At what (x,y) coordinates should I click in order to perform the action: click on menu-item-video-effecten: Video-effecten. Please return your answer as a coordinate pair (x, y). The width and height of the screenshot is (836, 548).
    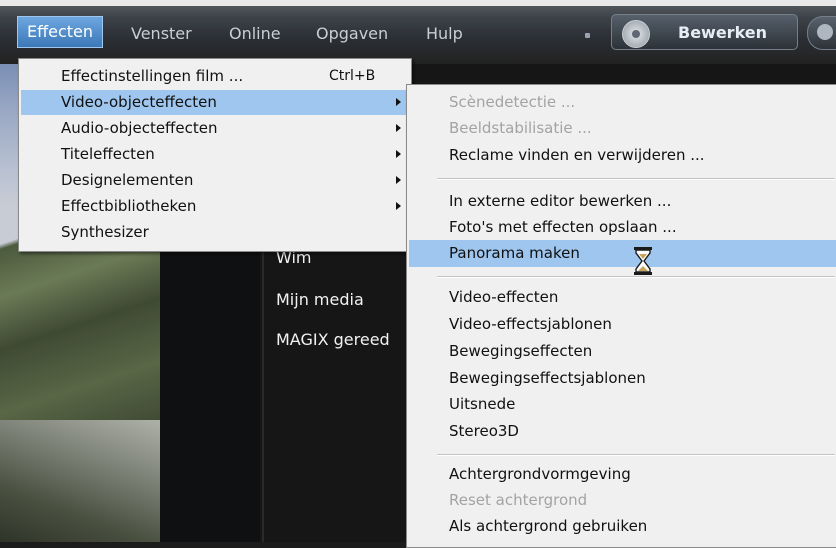
    Looking at the image, I should click on (503, 297).